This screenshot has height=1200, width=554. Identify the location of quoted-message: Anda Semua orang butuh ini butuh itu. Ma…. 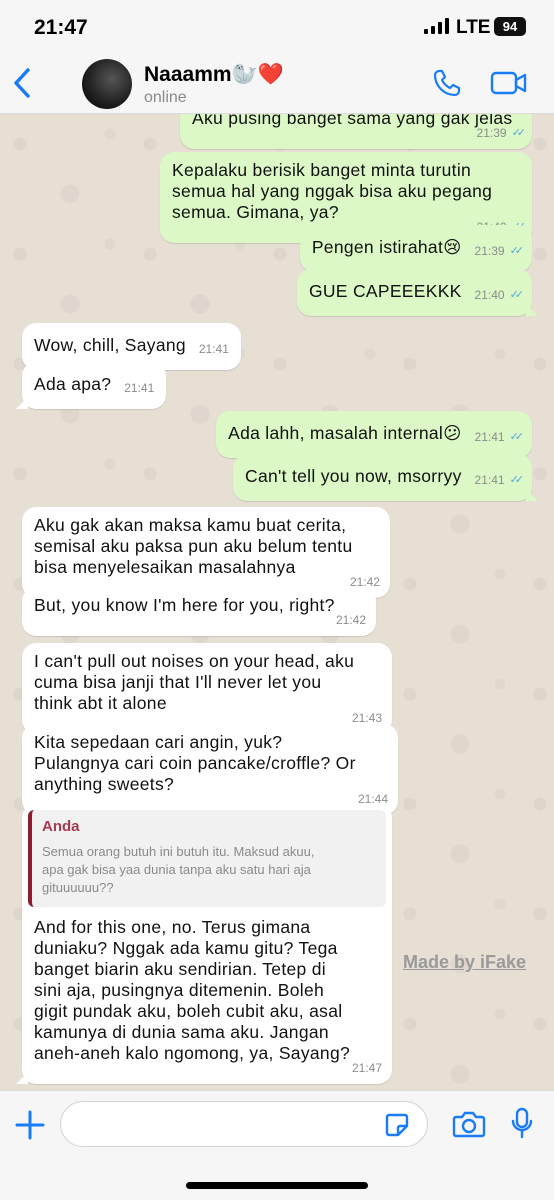
(207, 858).